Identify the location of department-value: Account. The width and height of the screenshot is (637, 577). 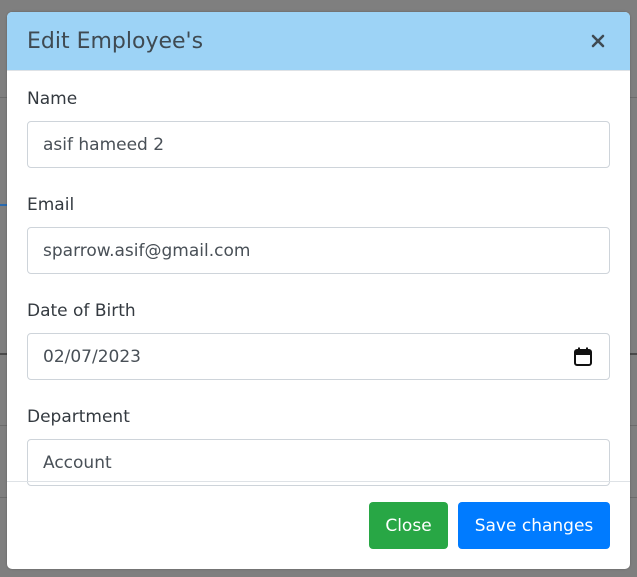
(77, 462).